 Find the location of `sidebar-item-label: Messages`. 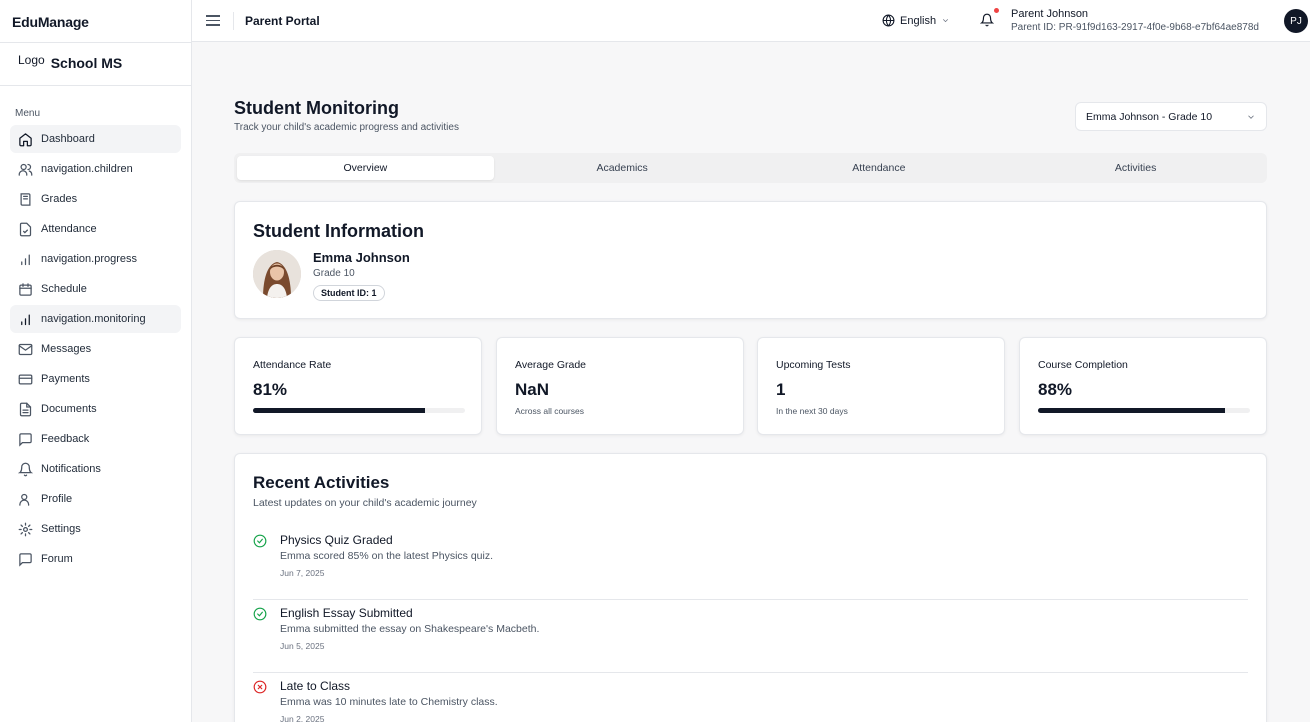

sidebar-item-label: Messages is located at coordinates (66, 349).